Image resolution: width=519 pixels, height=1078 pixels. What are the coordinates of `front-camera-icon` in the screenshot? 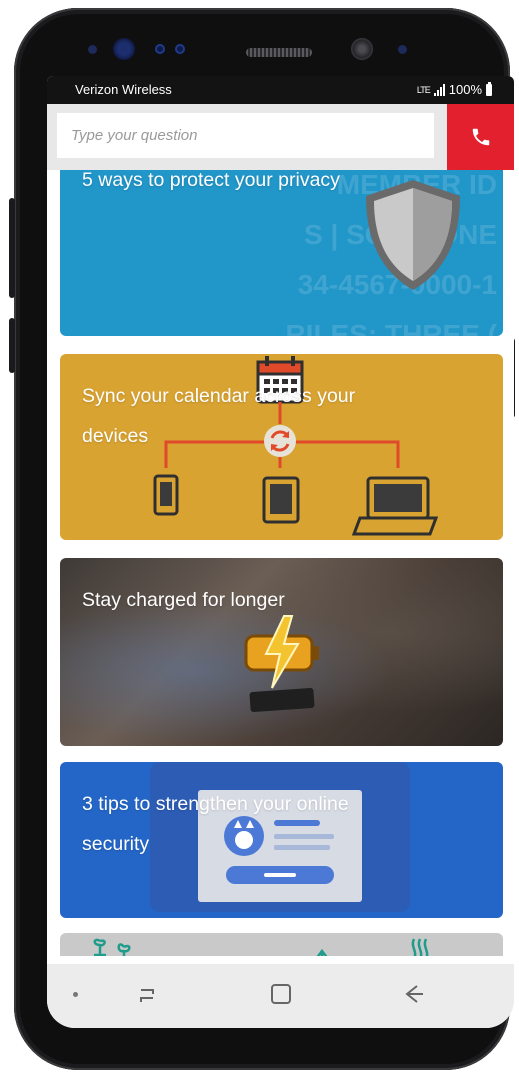 It's located at (362, 49).